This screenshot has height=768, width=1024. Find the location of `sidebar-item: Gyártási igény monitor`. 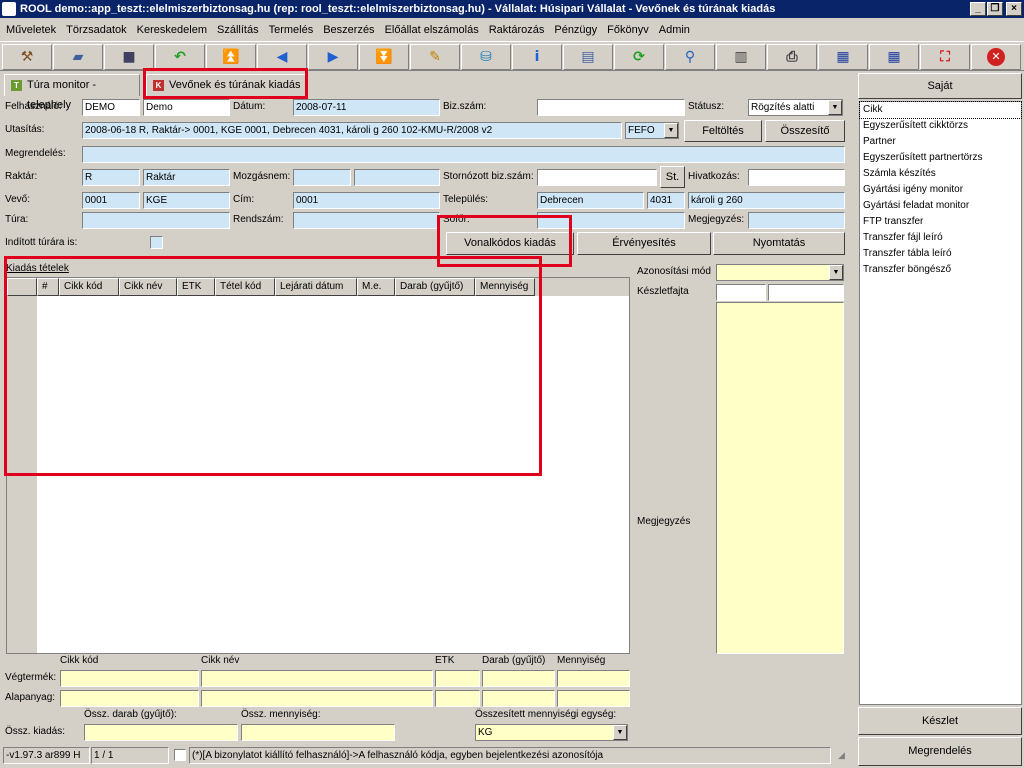

sidebar-item: Gyártási igény monitor is located at coordinates (940, 190).